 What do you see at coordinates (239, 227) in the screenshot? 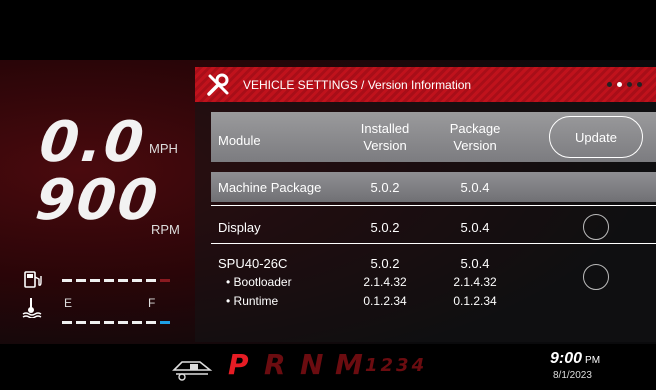
I see `row-module: Display` at bounding box center [239, 227].